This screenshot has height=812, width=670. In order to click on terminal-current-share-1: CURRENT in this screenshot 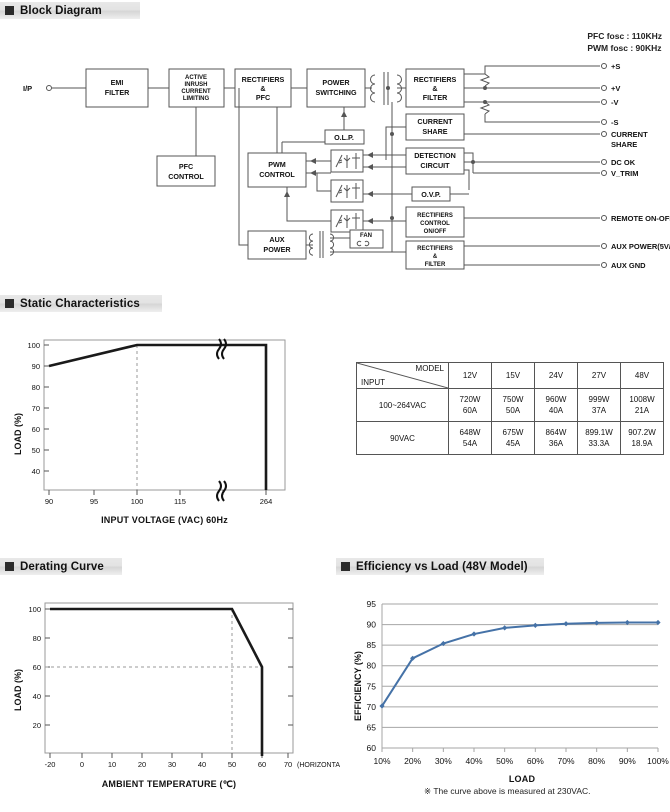, I will do `click(629, 134)`.